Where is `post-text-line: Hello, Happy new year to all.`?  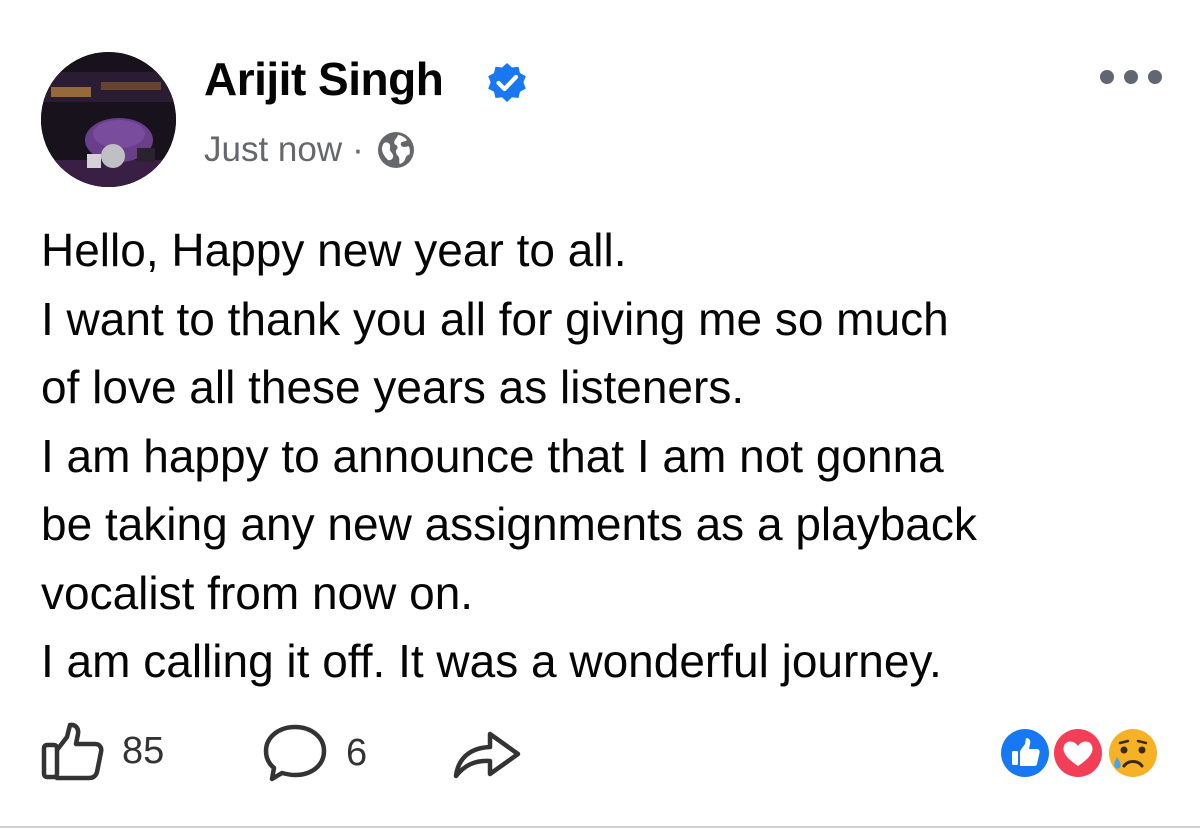
post-text-line: Hello, Happy new year to all. is located at coordinates (334, 250).